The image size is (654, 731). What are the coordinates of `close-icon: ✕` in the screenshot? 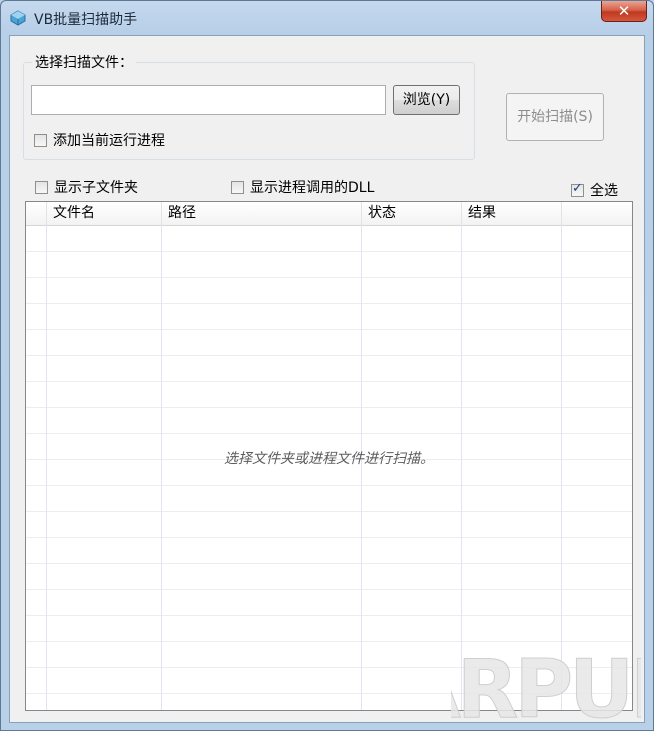 It's located at (624, 11).